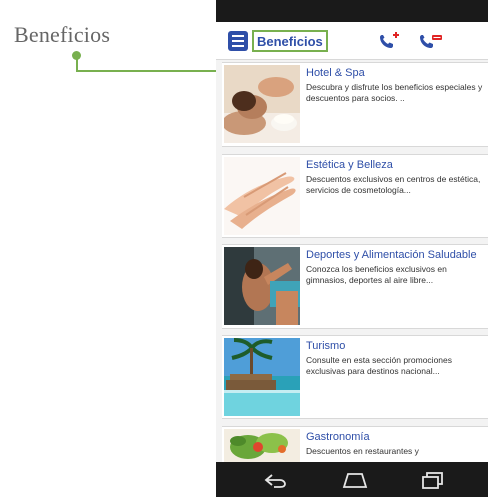 The height and width of the screenshot is (497, 488). What do you see at coordinates (391, 255) in the screenshot?
I see `card-title: Deportes y Alimentación Saludable` at bounding box center [391, 255].